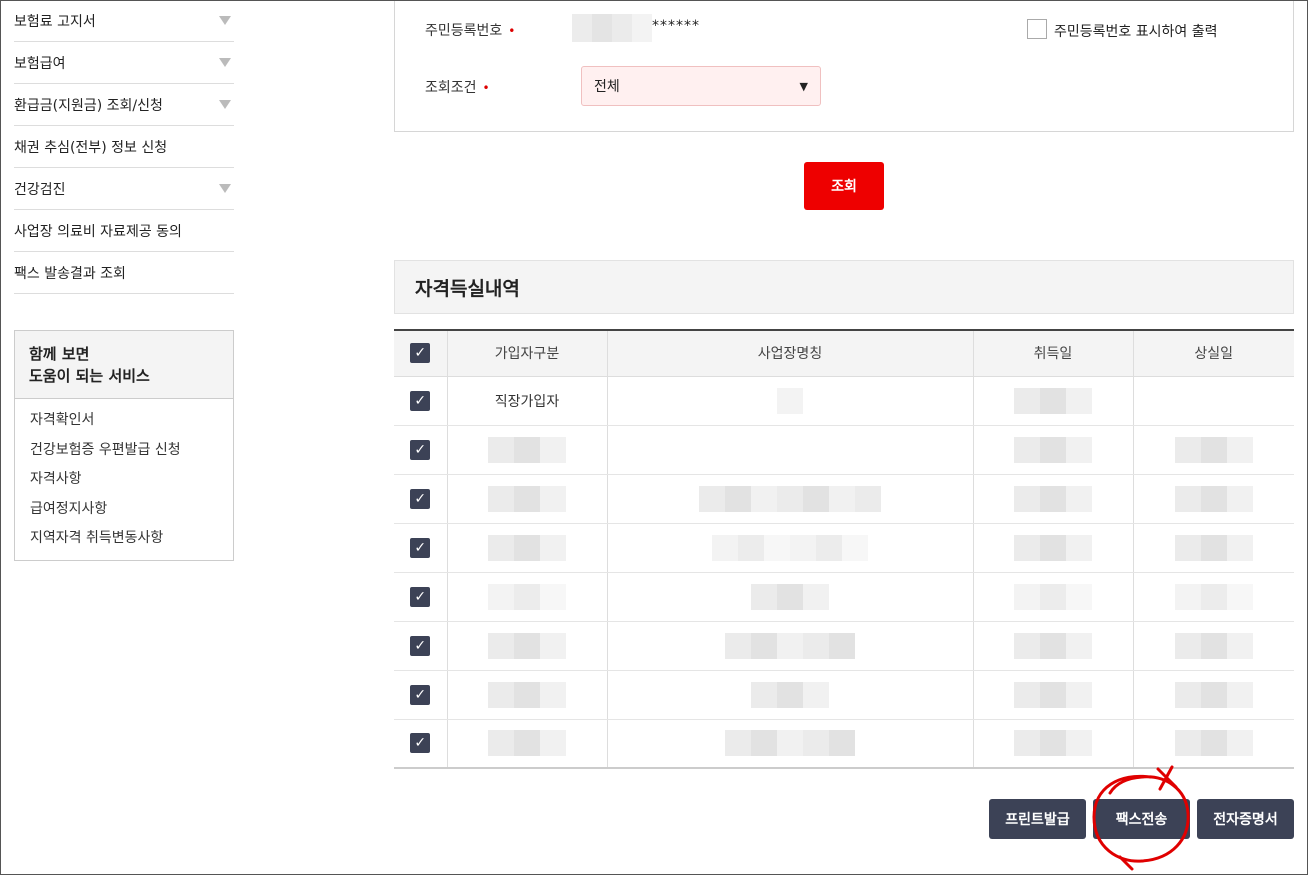 The image size is (1308, 875). I want to click on condition-label: 조회조건 •, so click(457, 88).